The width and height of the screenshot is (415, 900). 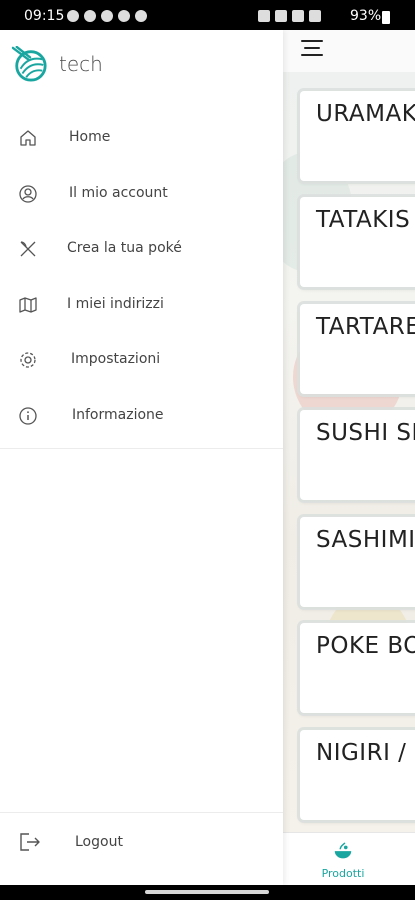 I want to click on menu-button, so click(x=314, y=51).